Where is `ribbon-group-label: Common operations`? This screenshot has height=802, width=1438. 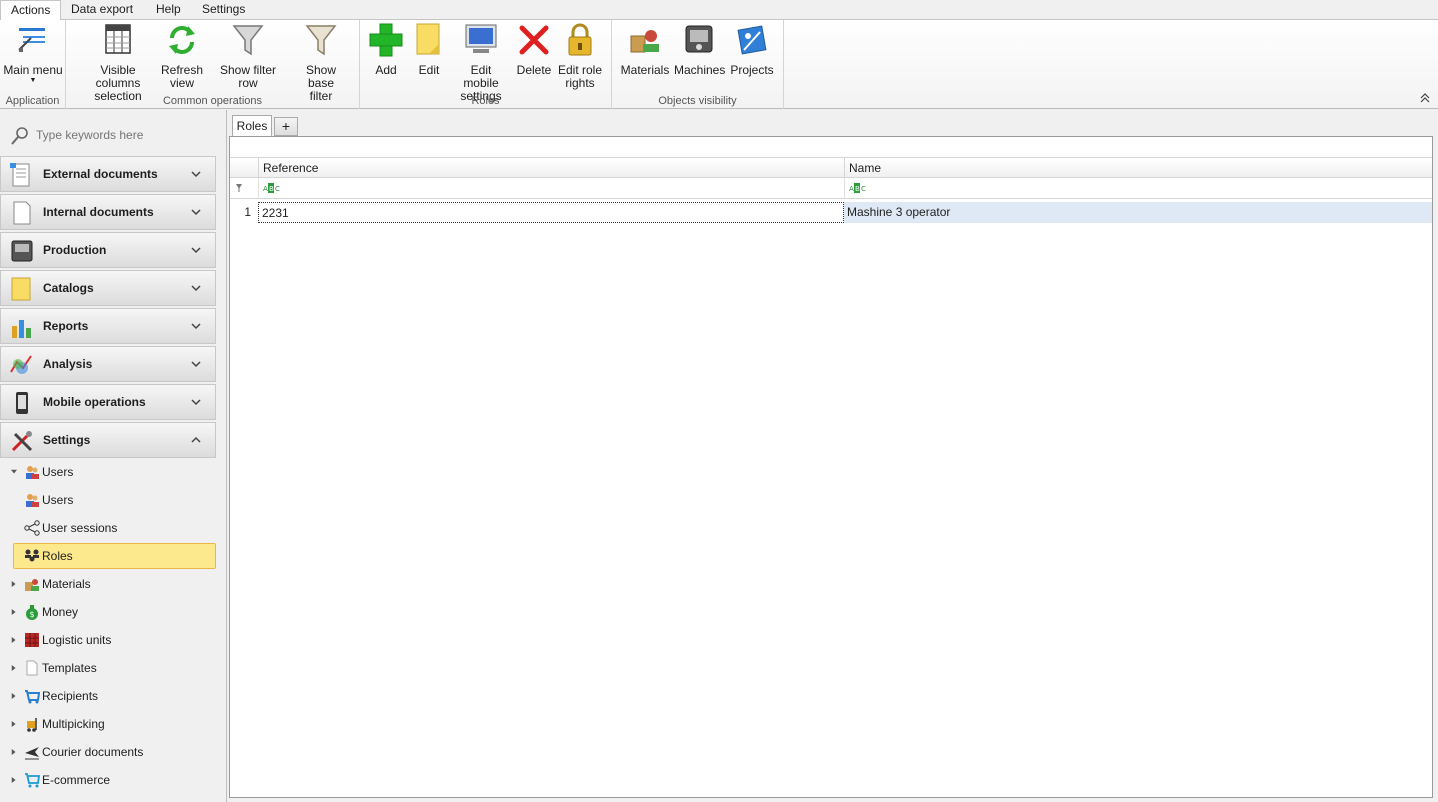 ribbon-group-label: Common operations is located at coordinates (212, 101).